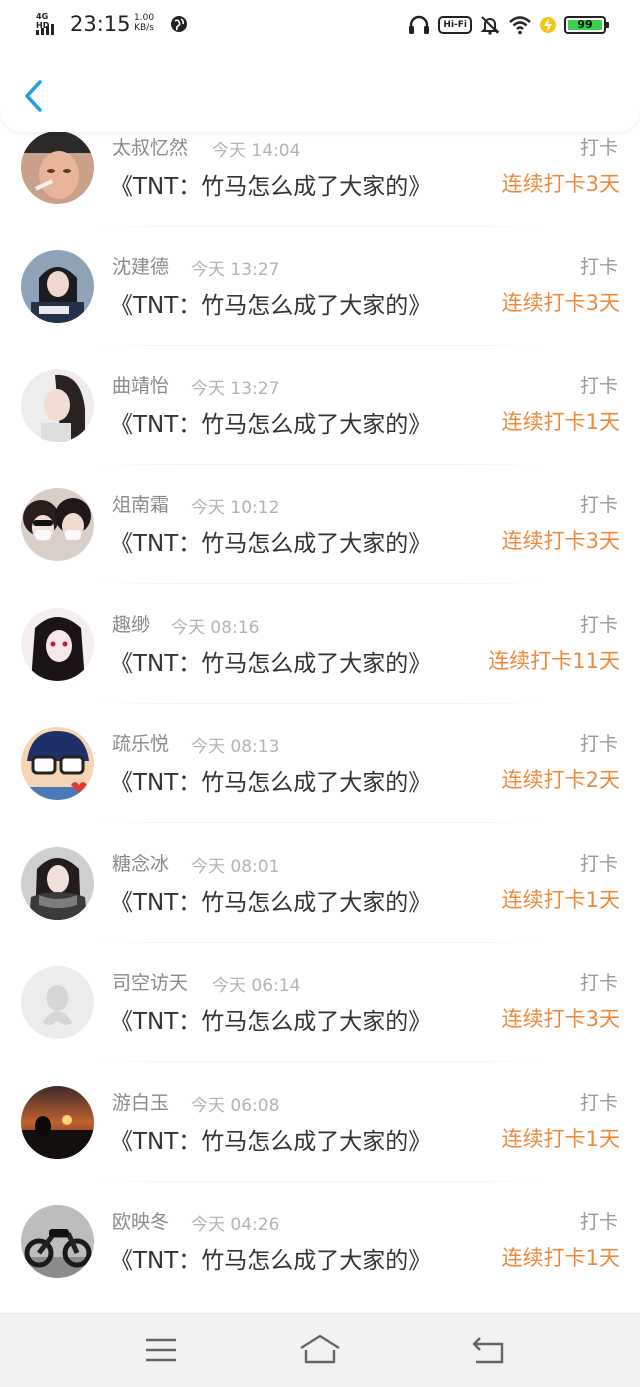 The height and width of the screenshot is (1387, 640). I want to click on home-icon, so click(320, 1350).